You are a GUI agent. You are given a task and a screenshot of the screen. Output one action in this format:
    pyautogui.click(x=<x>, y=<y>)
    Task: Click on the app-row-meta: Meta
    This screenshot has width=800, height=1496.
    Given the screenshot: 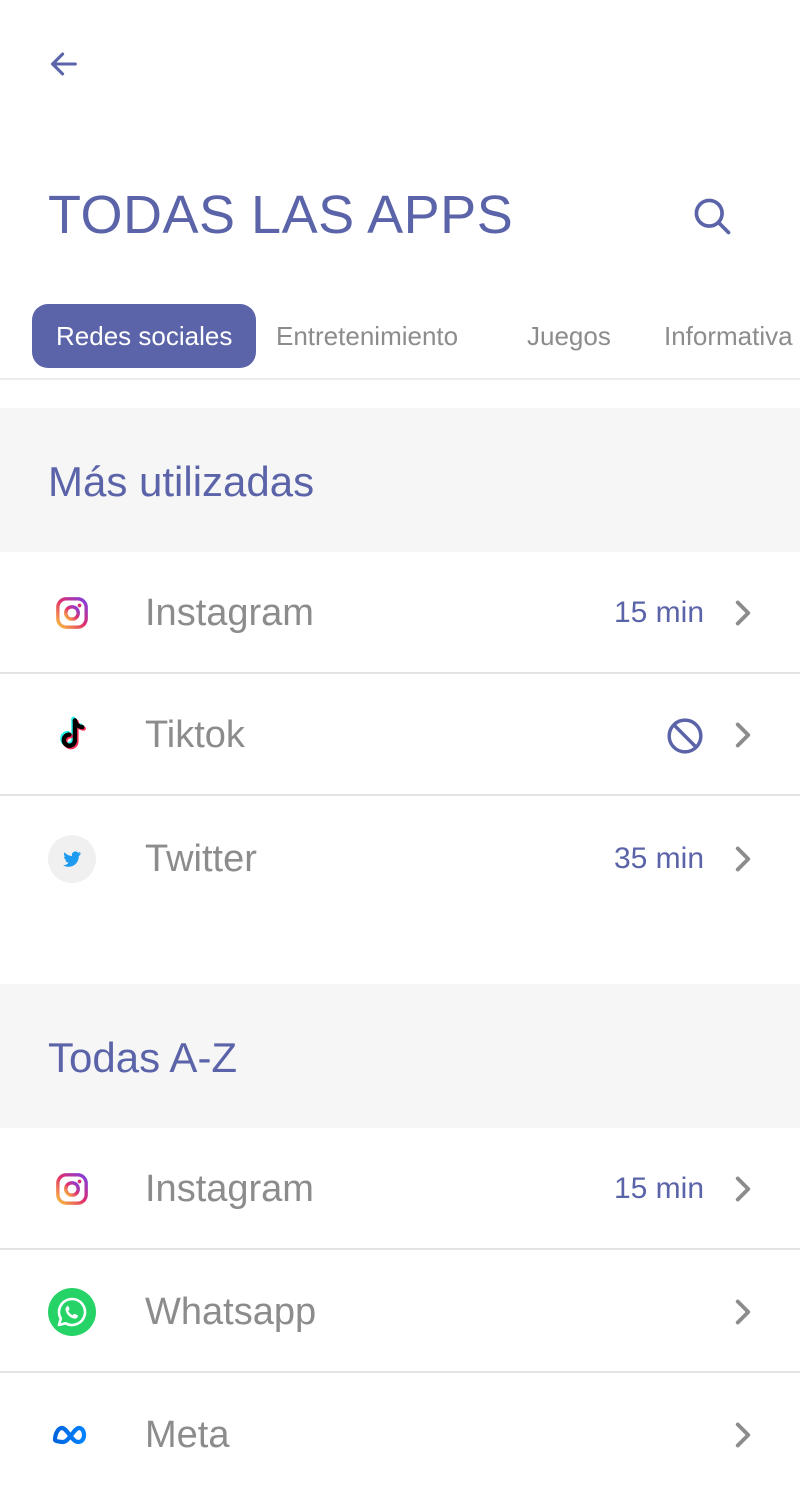 What is the action you would take?
    pyautogui.click(x=400, y=1435)
    